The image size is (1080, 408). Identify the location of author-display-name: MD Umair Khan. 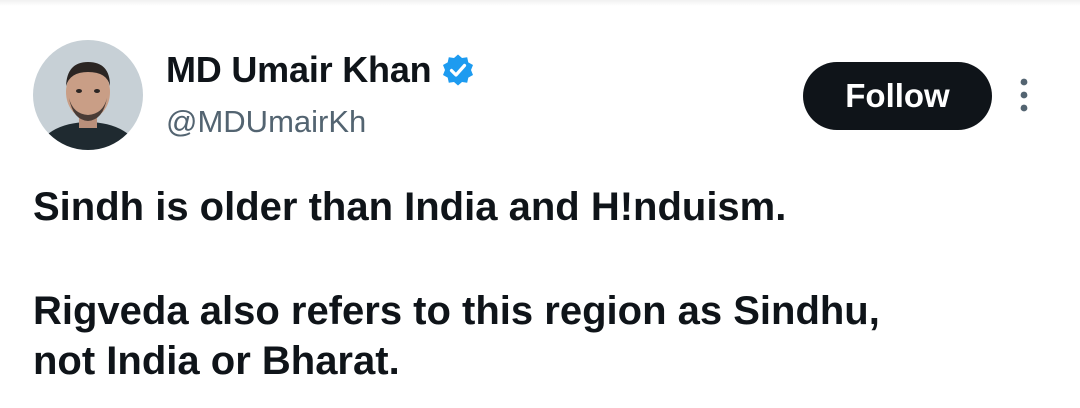
(299, 70).